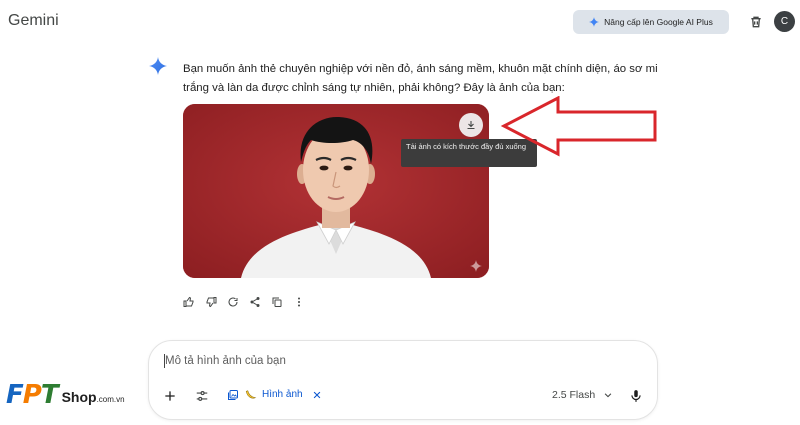  I want to click on chevron-down-icon, so click(608, 395).